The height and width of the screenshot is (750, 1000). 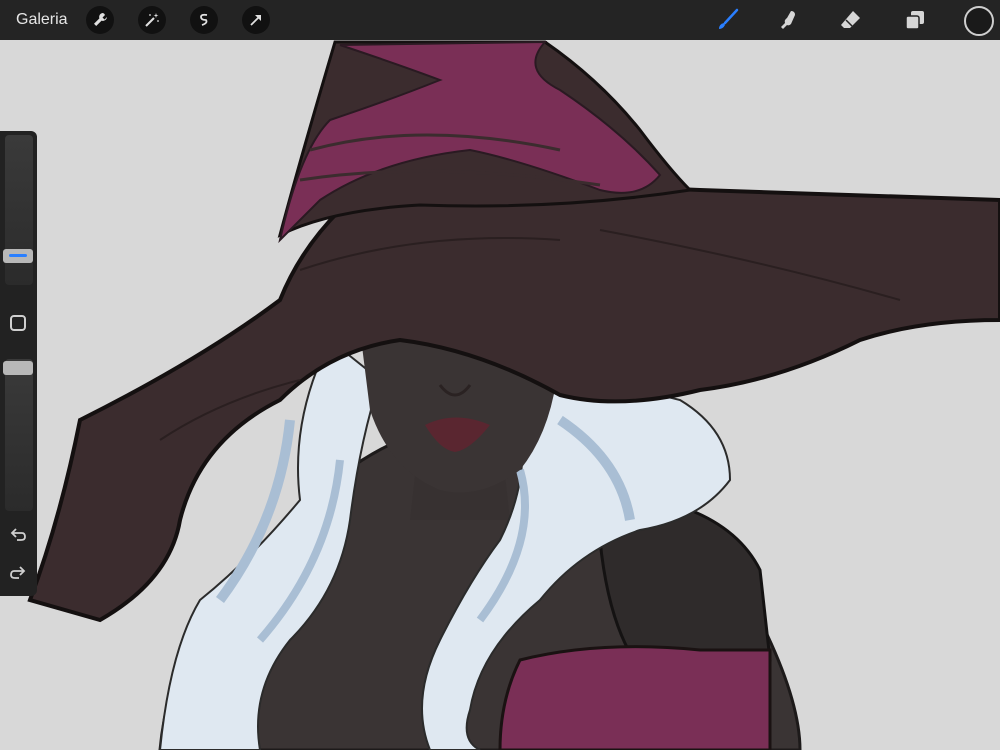 What do you see at coordinates (18, 323) in the screenshot?
I see `modify-square-icon` at bounding box center [18, 323].